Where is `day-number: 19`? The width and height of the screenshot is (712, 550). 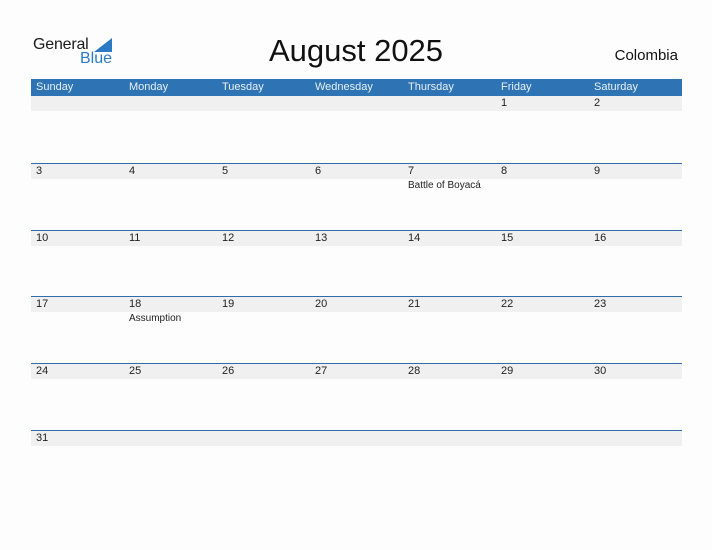 day-number: 19 is located at coordinates (228, 304).